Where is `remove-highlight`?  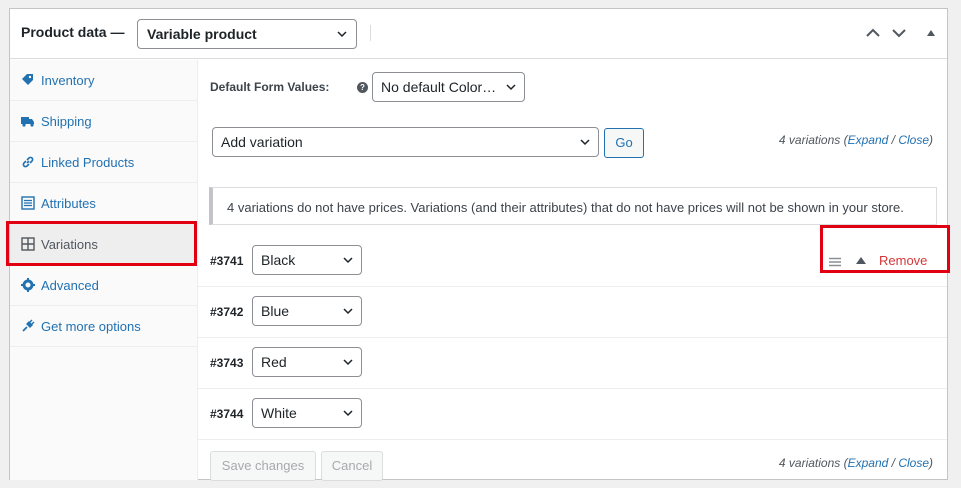
remove-highlight is located at coordinates (885, 249).